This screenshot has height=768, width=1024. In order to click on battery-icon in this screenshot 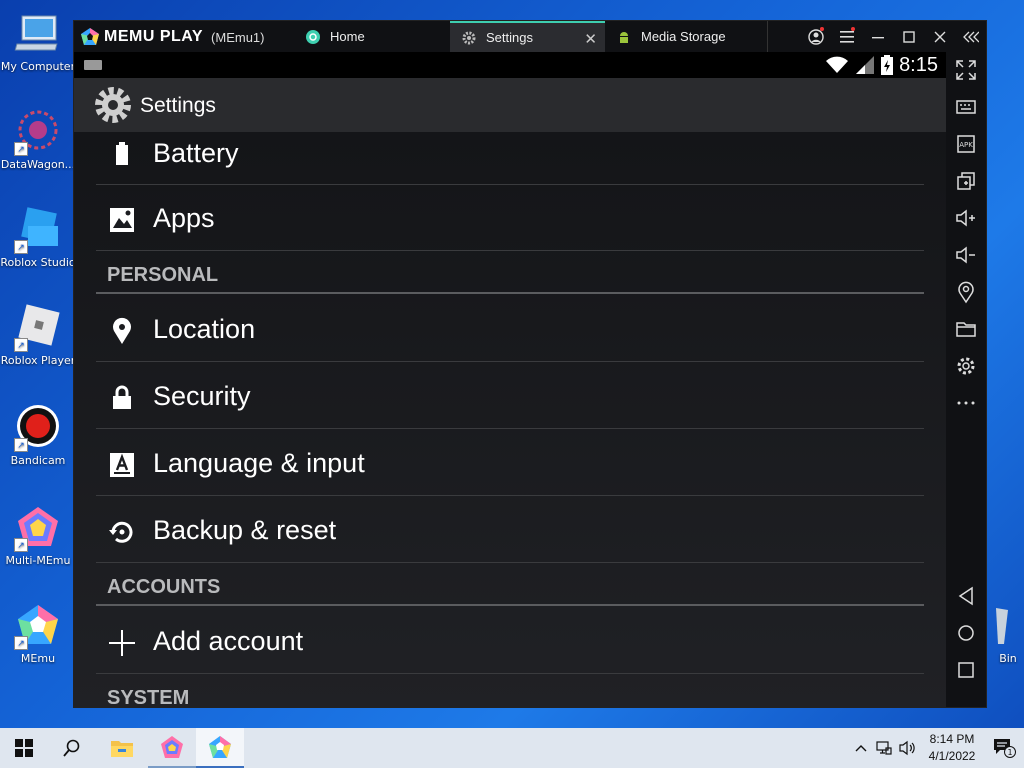, I will do `click(122, 153)`.